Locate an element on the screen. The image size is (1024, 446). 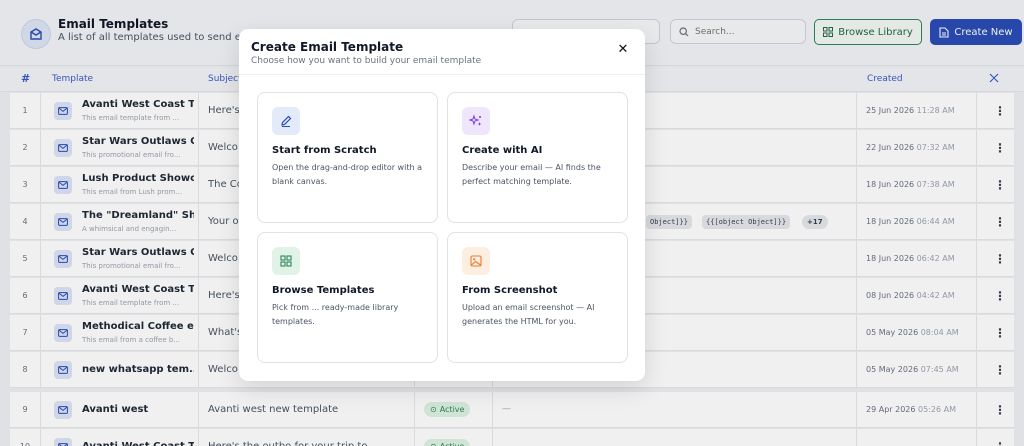
card-title: From Screenshot is located at coordinates (510, 290).